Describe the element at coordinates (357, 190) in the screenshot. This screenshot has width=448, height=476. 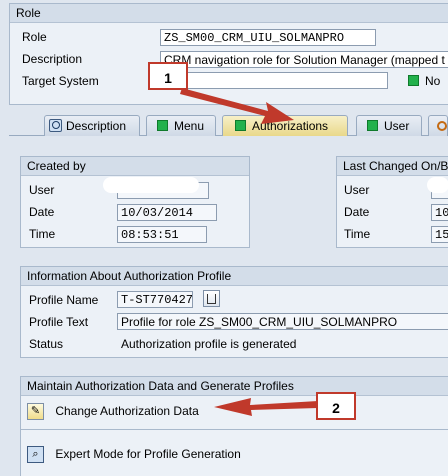
I see `changed-user-label: User` at that location.